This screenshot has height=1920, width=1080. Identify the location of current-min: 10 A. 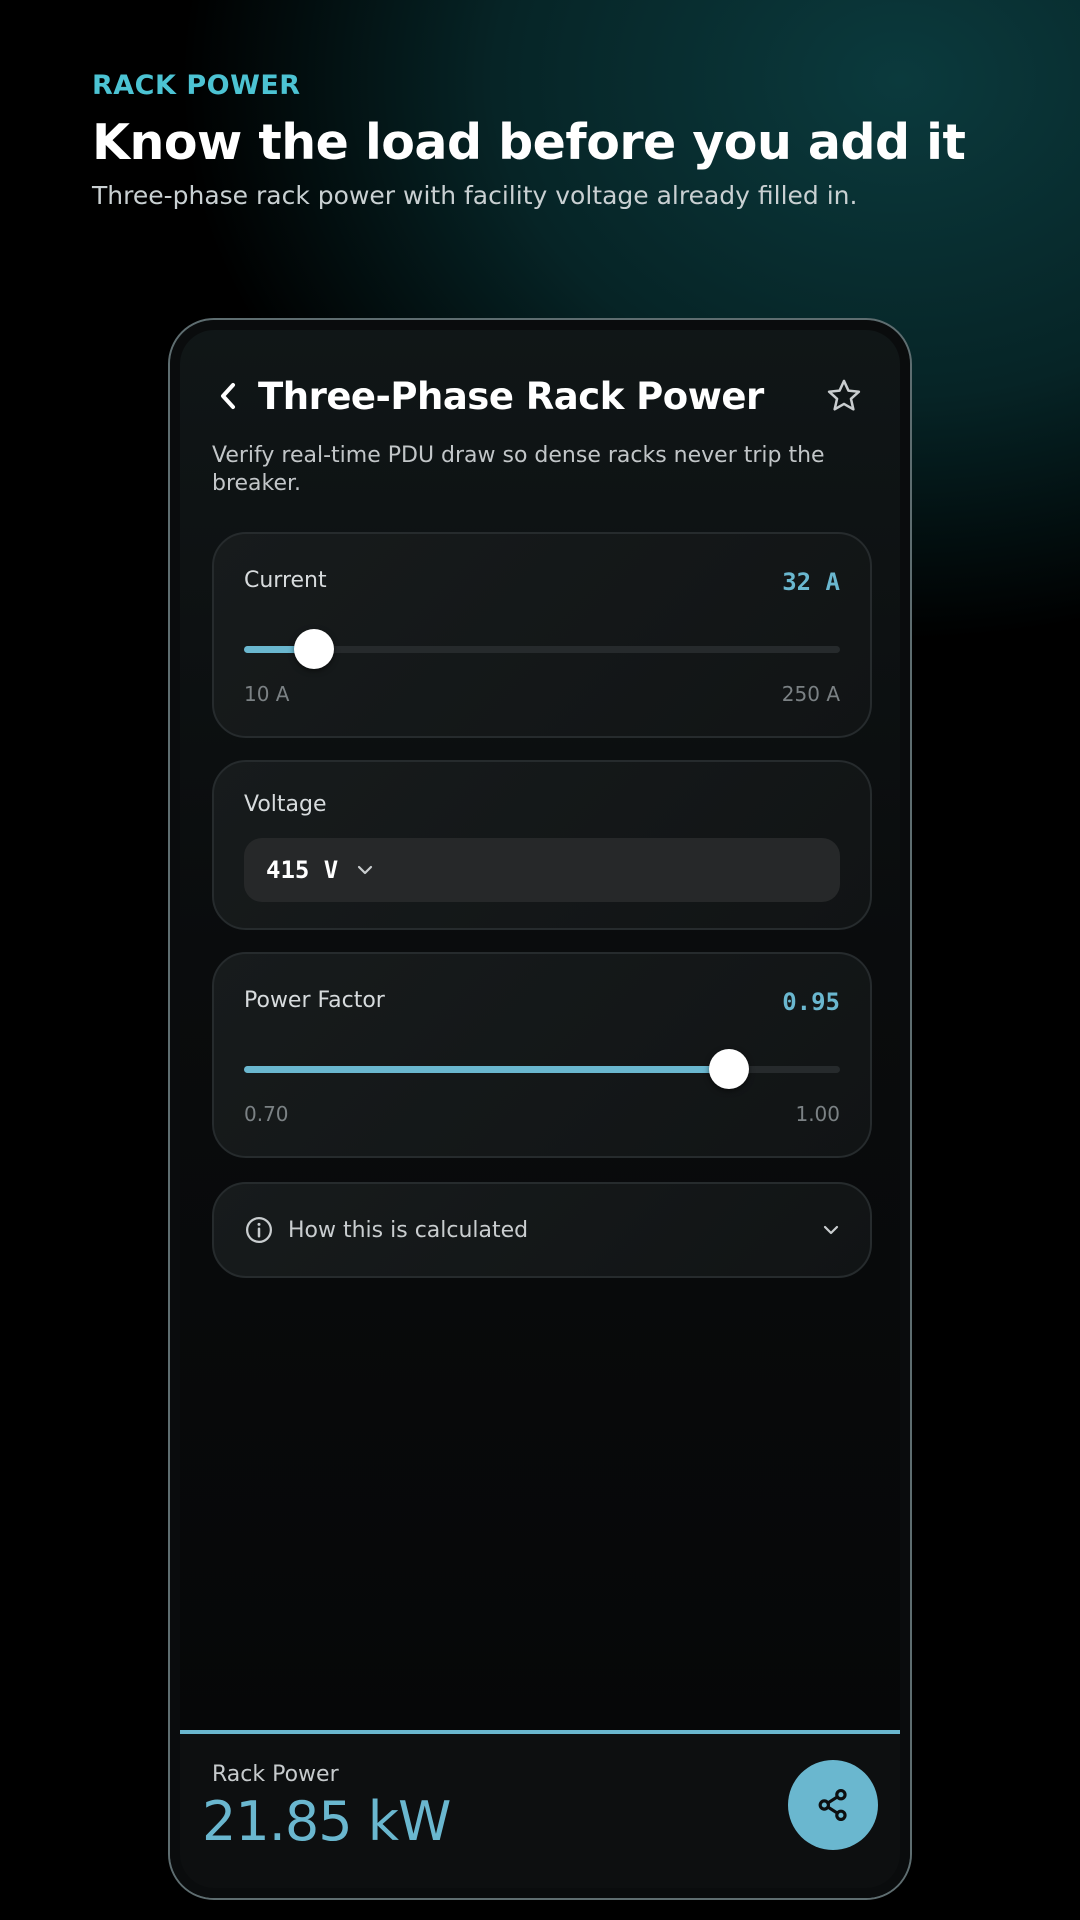
(267, 694).